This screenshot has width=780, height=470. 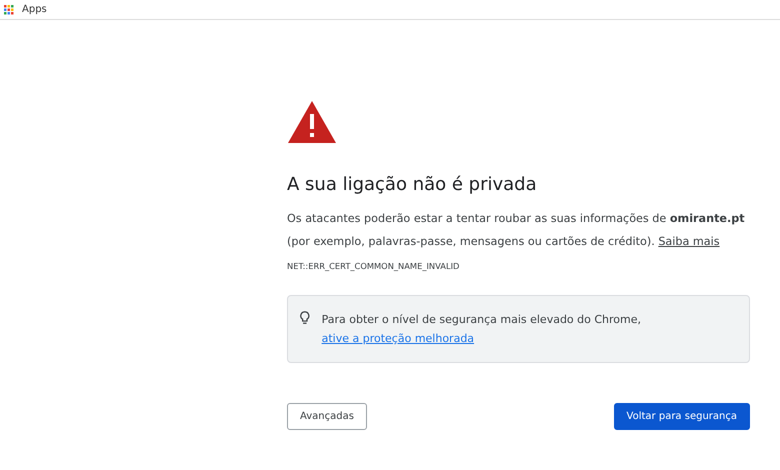 I want to click on bookmark-item: Apps, so click(x=25, y=9).